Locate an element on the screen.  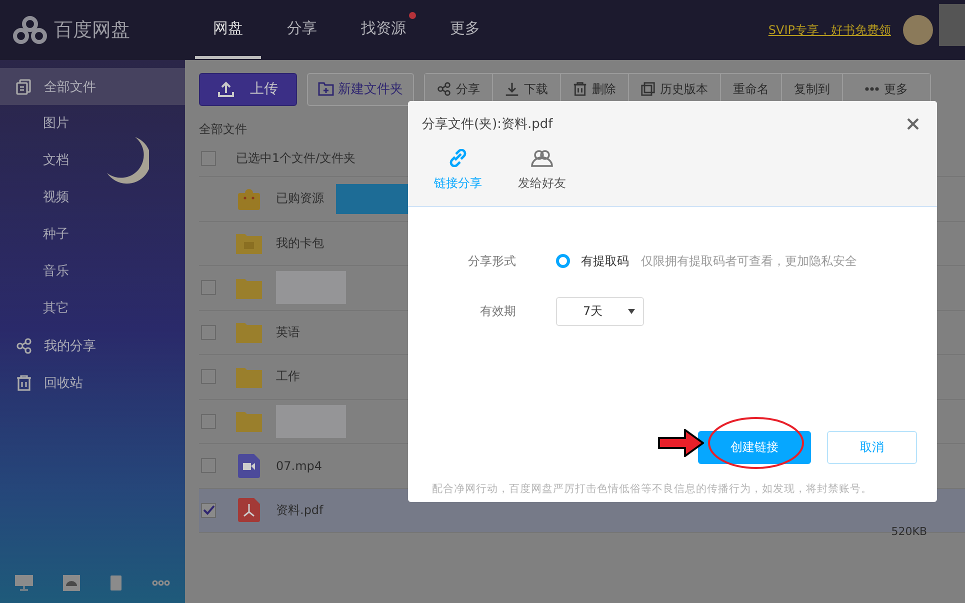
file-name: 已购资源 is located at coordinates (300, 199).